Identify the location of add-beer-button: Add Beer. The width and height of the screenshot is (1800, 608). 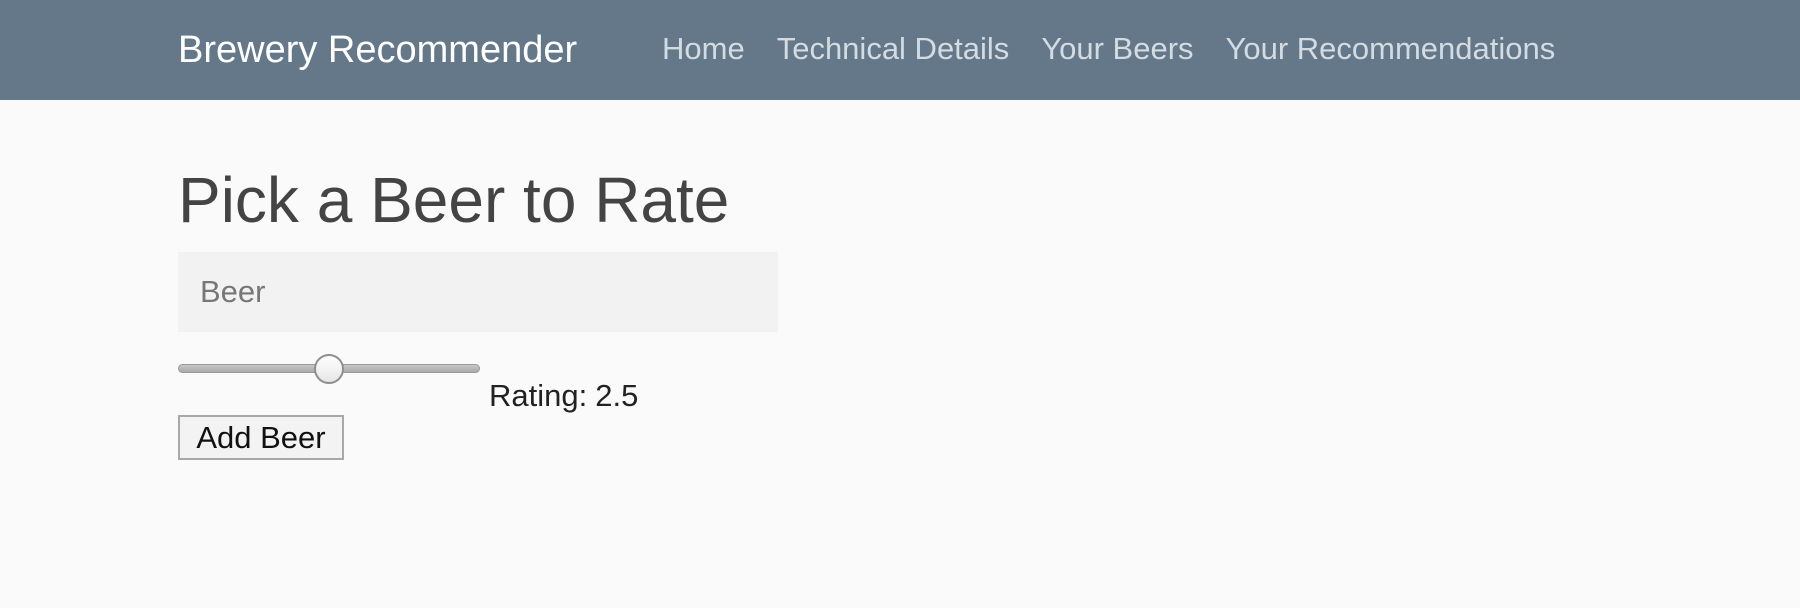
(261, 437).